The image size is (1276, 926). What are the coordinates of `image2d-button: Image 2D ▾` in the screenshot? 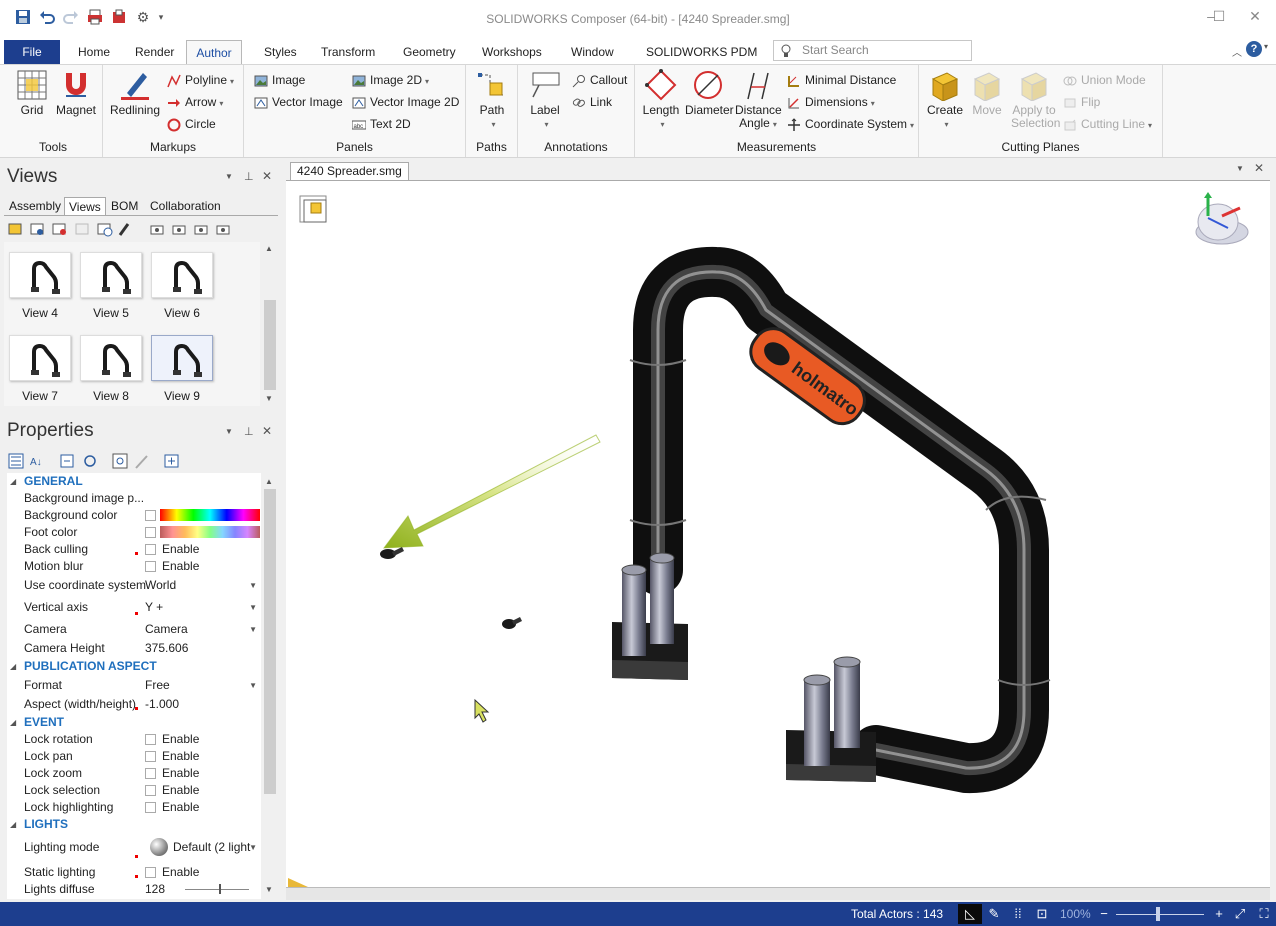 It's located at (390, 80).